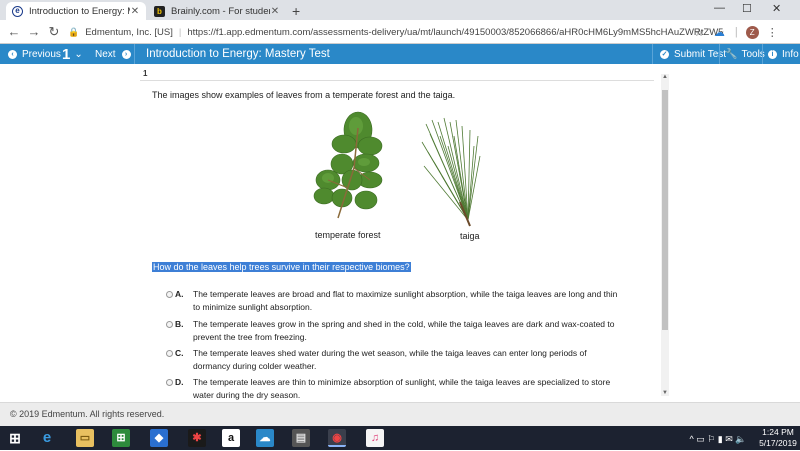  Describe the element at coordinates (719, 32) in the screenshot. I see `cloud-extension-icon: ☁` at that location.